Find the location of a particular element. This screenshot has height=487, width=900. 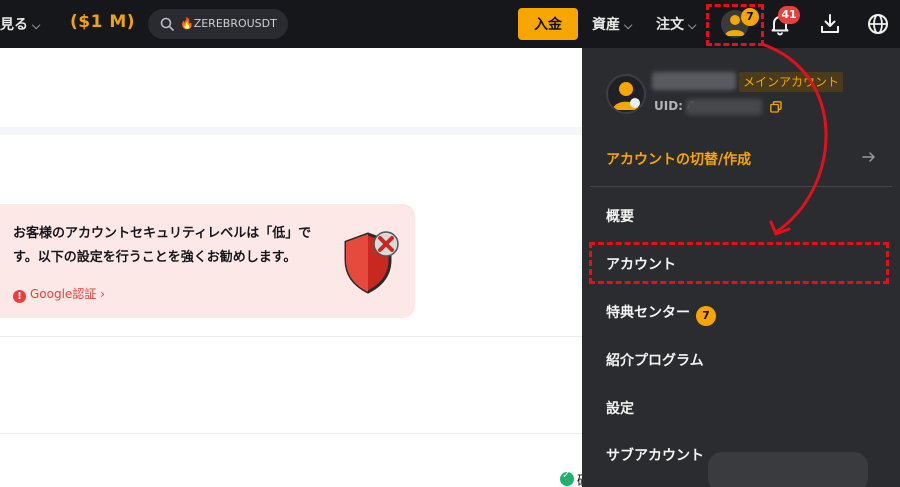

nav-orders-menu: 注文 ⌵ is located at coordinates (676, 24).